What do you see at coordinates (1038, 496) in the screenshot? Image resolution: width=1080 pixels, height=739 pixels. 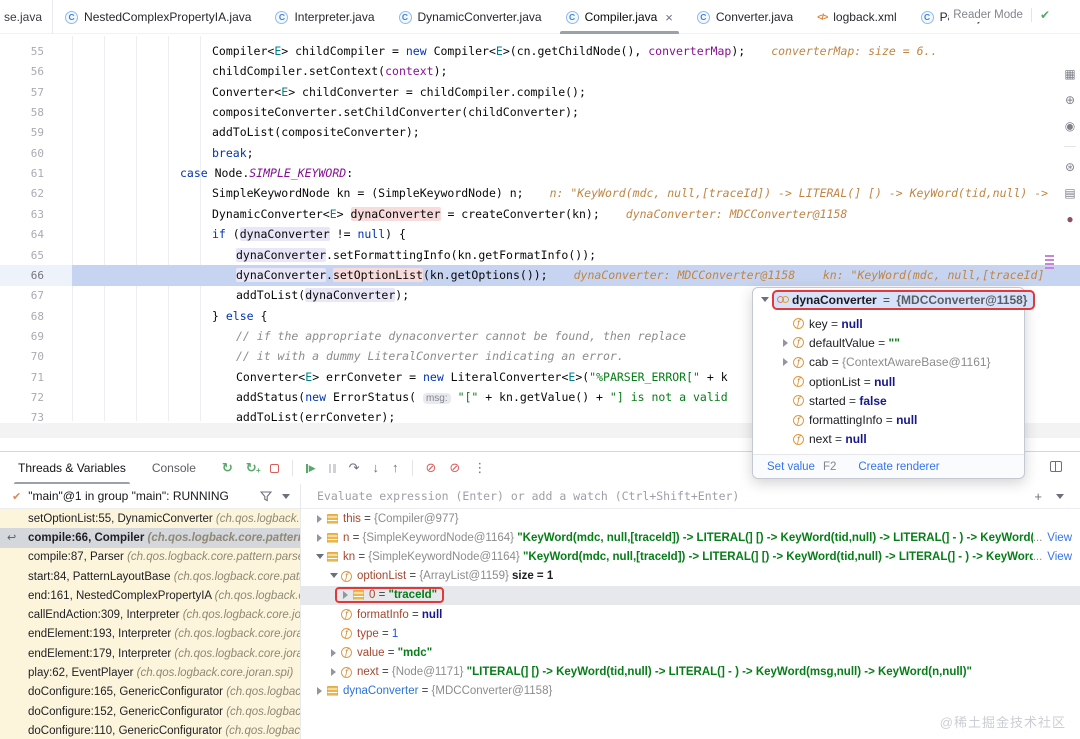 I see `add-watch-icon: +` at bounding box center [1038, 496].